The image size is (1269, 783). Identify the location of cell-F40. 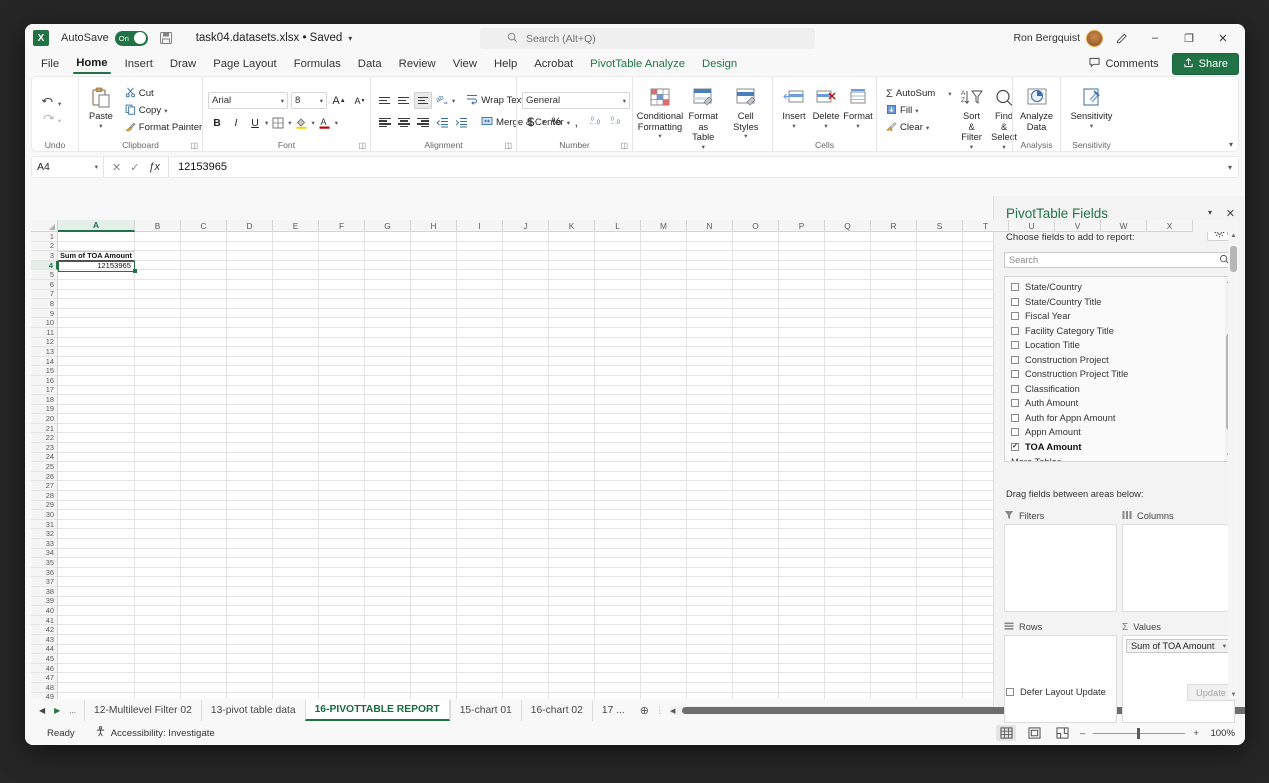
(342, 611).